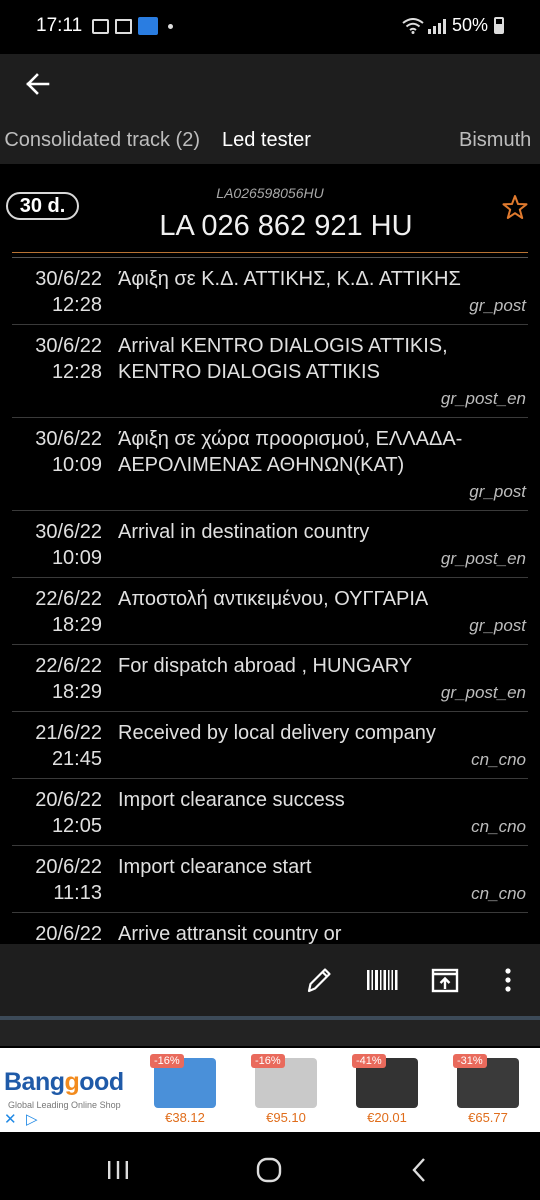  Describe the element at coordinates (387, 1117) in the screenshot. I see `product-price: €20.01` at that location.